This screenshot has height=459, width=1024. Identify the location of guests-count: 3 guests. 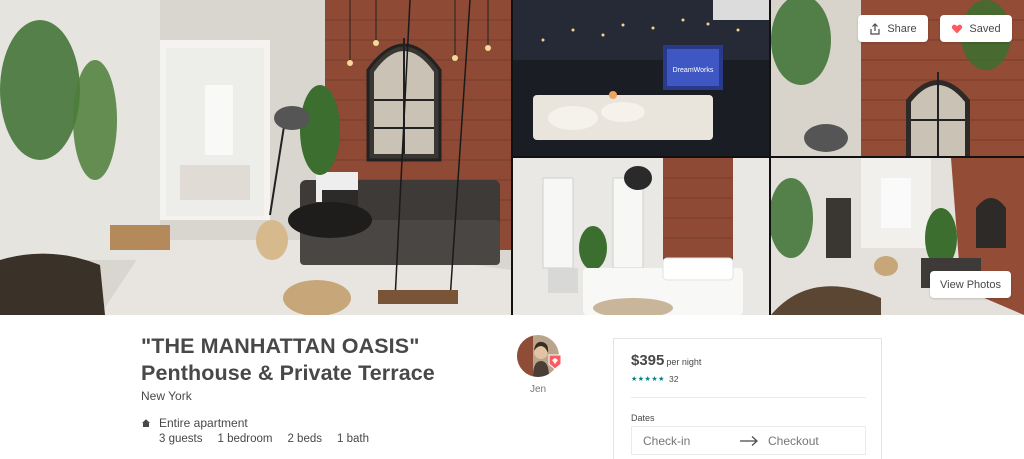
(181, 439).